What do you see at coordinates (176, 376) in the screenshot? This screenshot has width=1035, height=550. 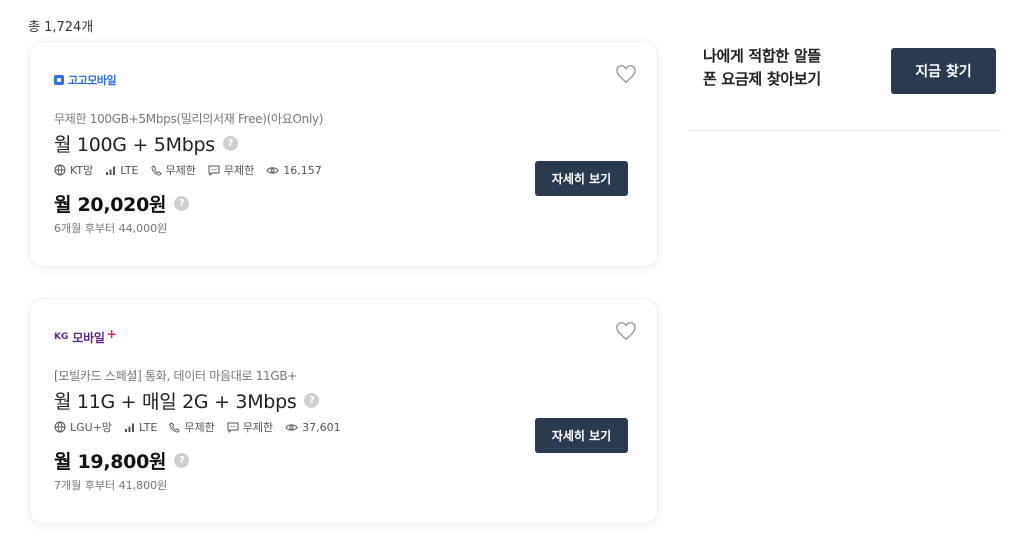 I see `plan-subtitle: [모빌카드 스페셜] 통화, 데이터 마음대로 11GB+` at bounding box center [176, 376].